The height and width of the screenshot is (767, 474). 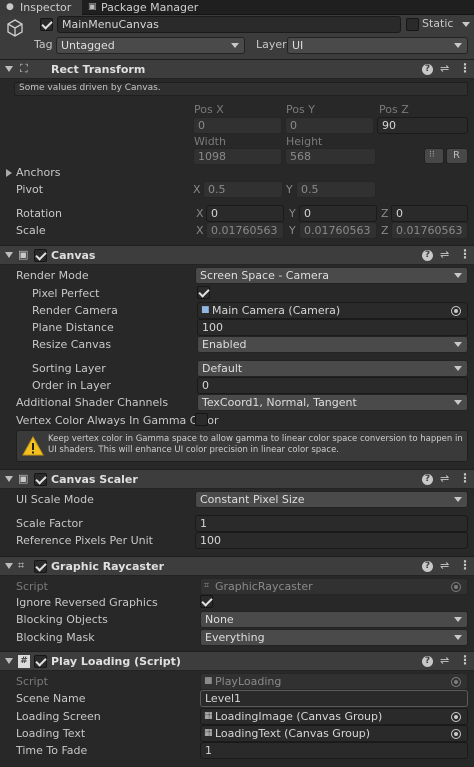 I want to click on canvas-header: ▣ Canvas ? ⇌ ⋮, so click(x=237, y=255).